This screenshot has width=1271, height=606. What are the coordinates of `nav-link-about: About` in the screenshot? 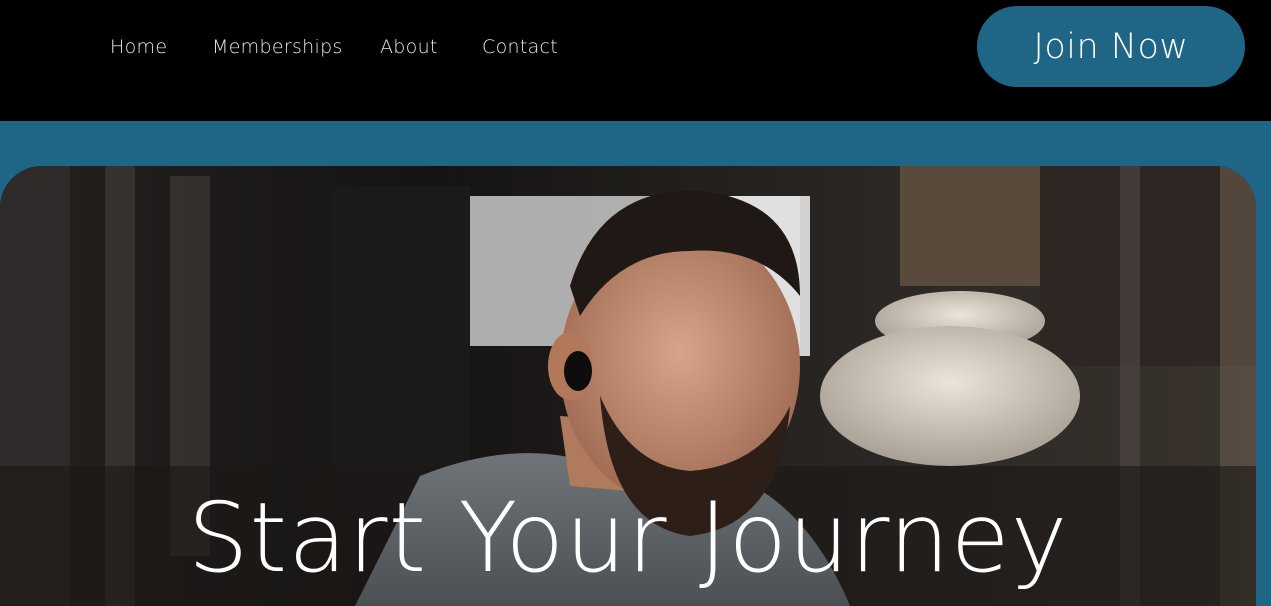 It's located at (409, 47).